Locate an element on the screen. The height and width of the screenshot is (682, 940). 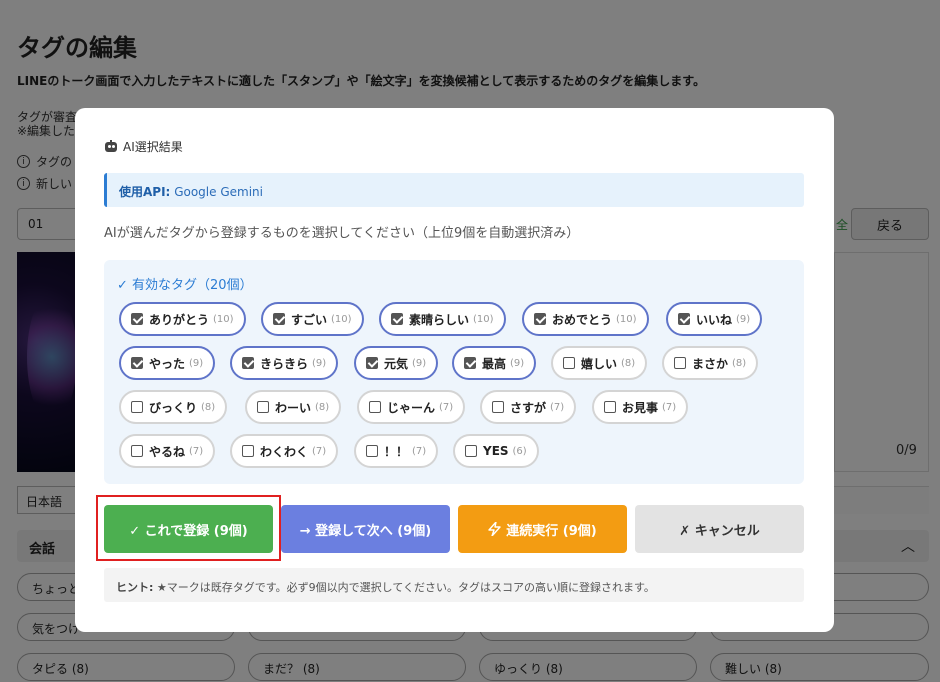
tag-option: すごい (10) is located at coordinates (312, 319).